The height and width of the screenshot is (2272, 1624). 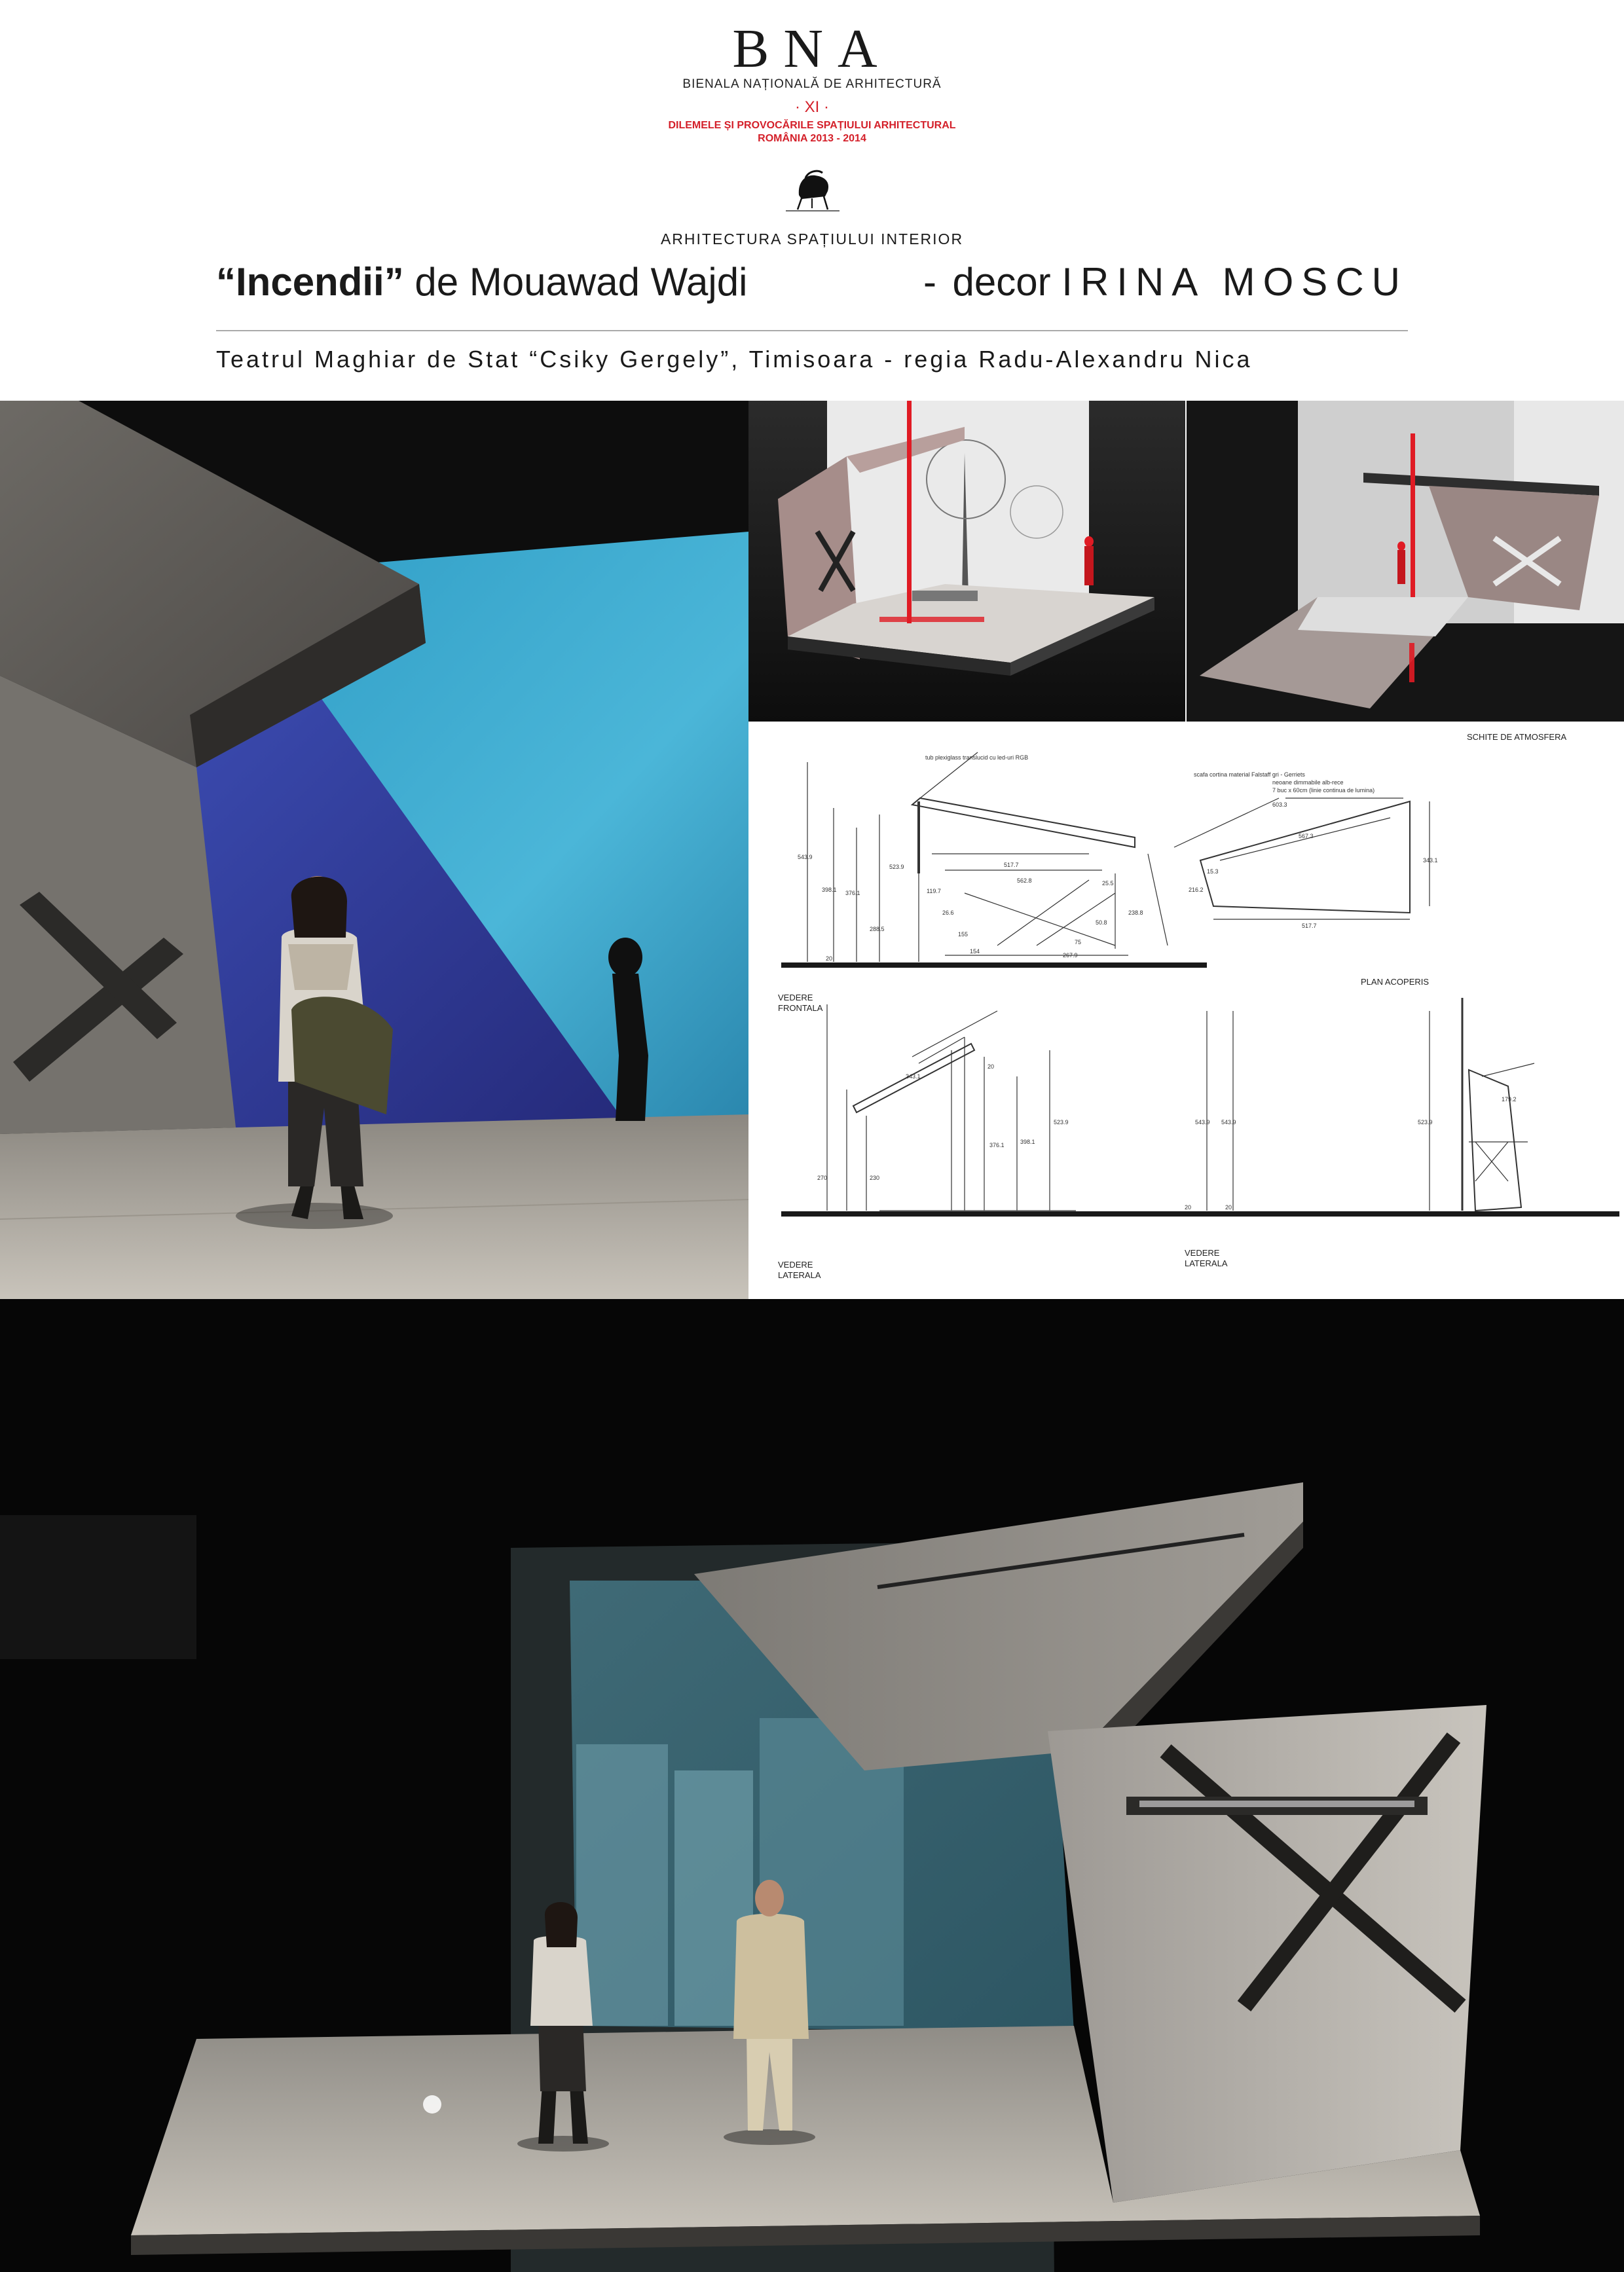 I want to click on dim-front: 376.1, so click(x=852, y=893).